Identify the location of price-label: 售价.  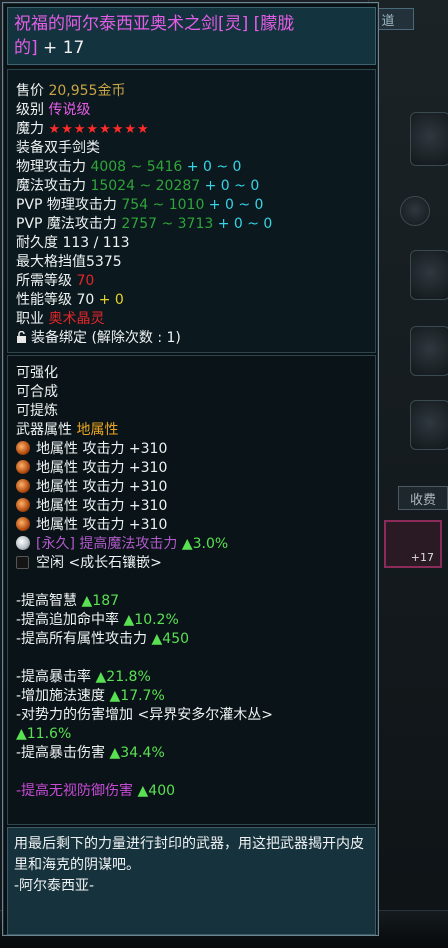
(32, 91).